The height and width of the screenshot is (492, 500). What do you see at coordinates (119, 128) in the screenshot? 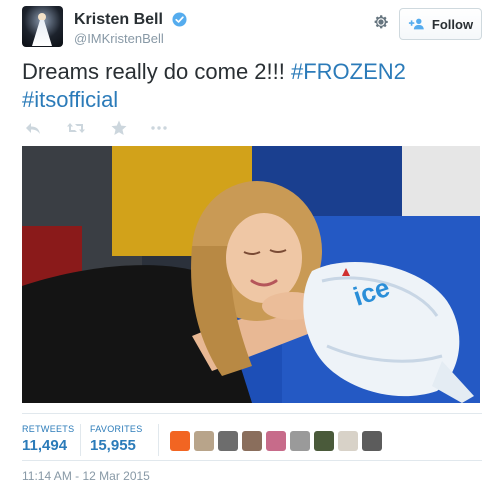
I see `favorite-star-icon` at bounding box center [119, 128].